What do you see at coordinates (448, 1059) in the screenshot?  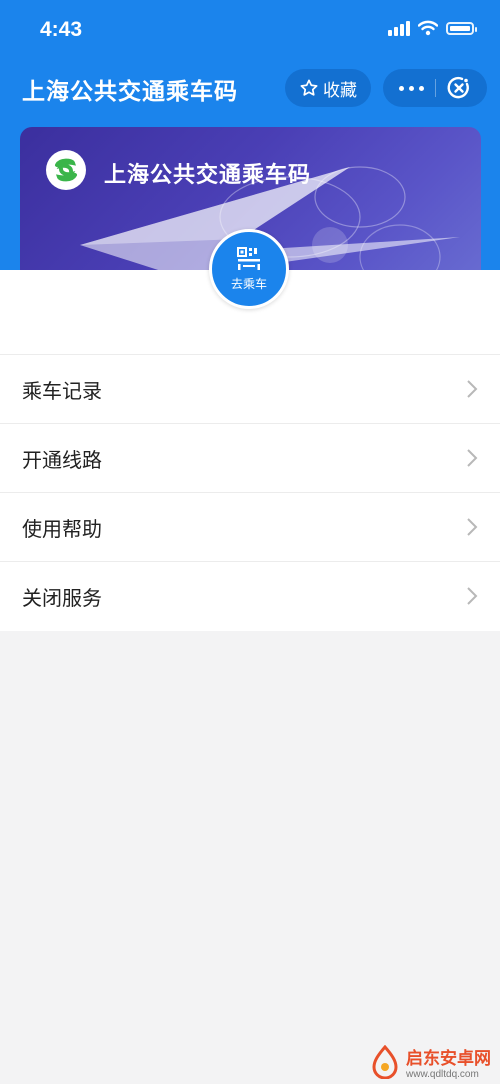 I see `watermark-name: 启东安卓网` at bounding box center [448, 1059].